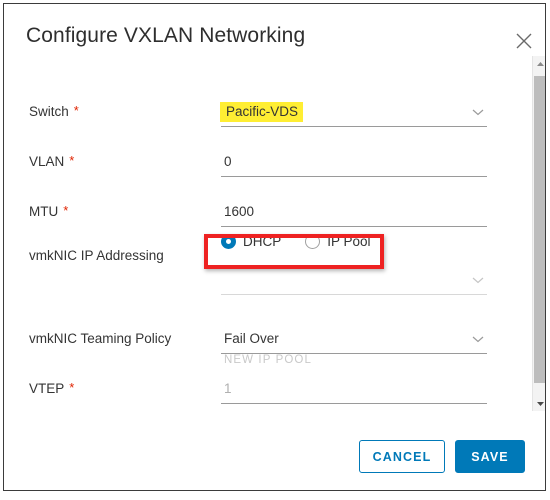 The height and width of the screenshot is (500, 550). Describe the element at coordinates (268, 360) in the screenshot. I see `new-ip-pool-caption: NEW IP POOL` at that location.